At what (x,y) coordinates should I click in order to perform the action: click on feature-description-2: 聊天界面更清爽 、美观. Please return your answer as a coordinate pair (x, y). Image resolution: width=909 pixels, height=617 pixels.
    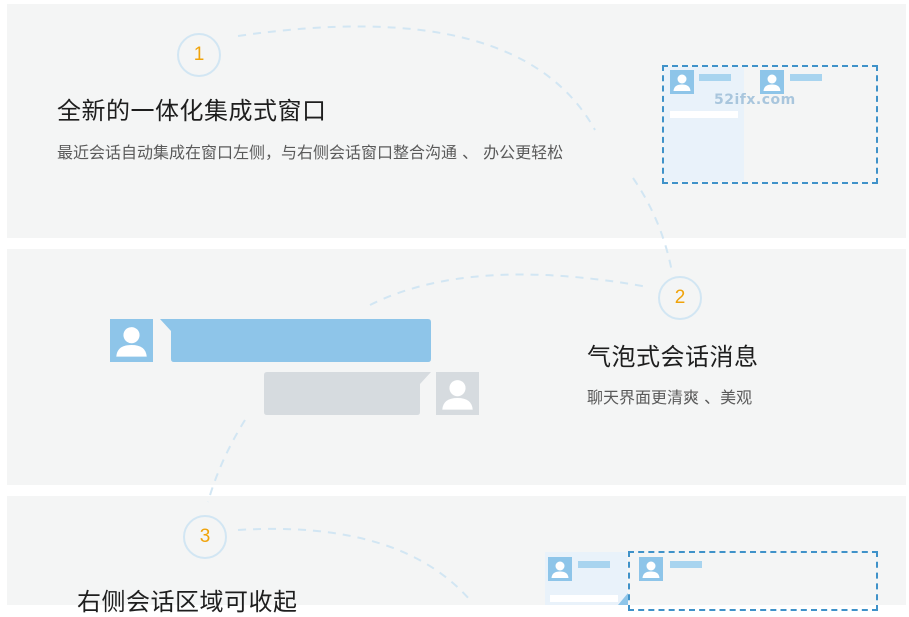
    Looking at the image, I should click on (670, 397).